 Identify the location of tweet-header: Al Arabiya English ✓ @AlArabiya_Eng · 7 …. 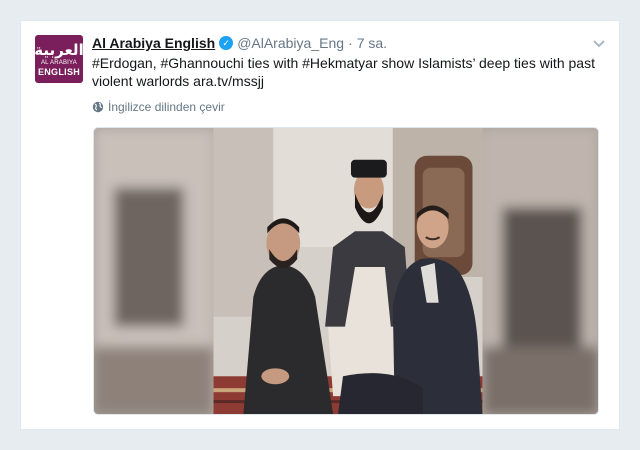
(349, 43).